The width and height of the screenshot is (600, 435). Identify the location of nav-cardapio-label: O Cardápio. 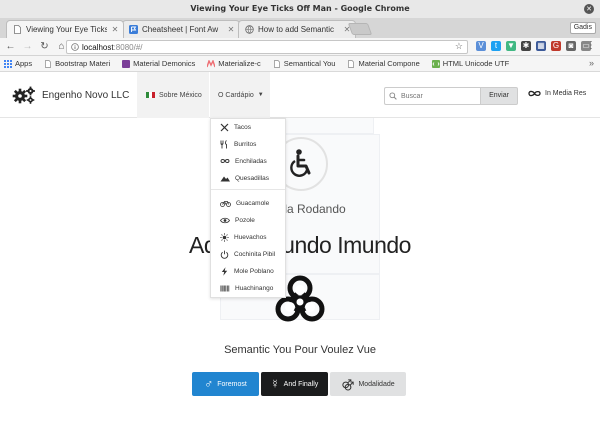
(236, 95).